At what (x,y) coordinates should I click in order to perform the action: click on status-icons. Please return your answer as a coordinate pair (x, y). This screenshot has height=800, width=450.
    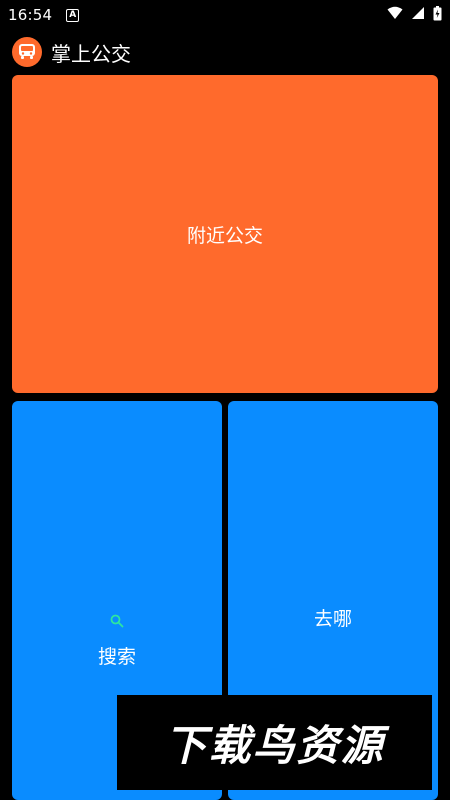
    Looking at the image, I should click on (414, 15).